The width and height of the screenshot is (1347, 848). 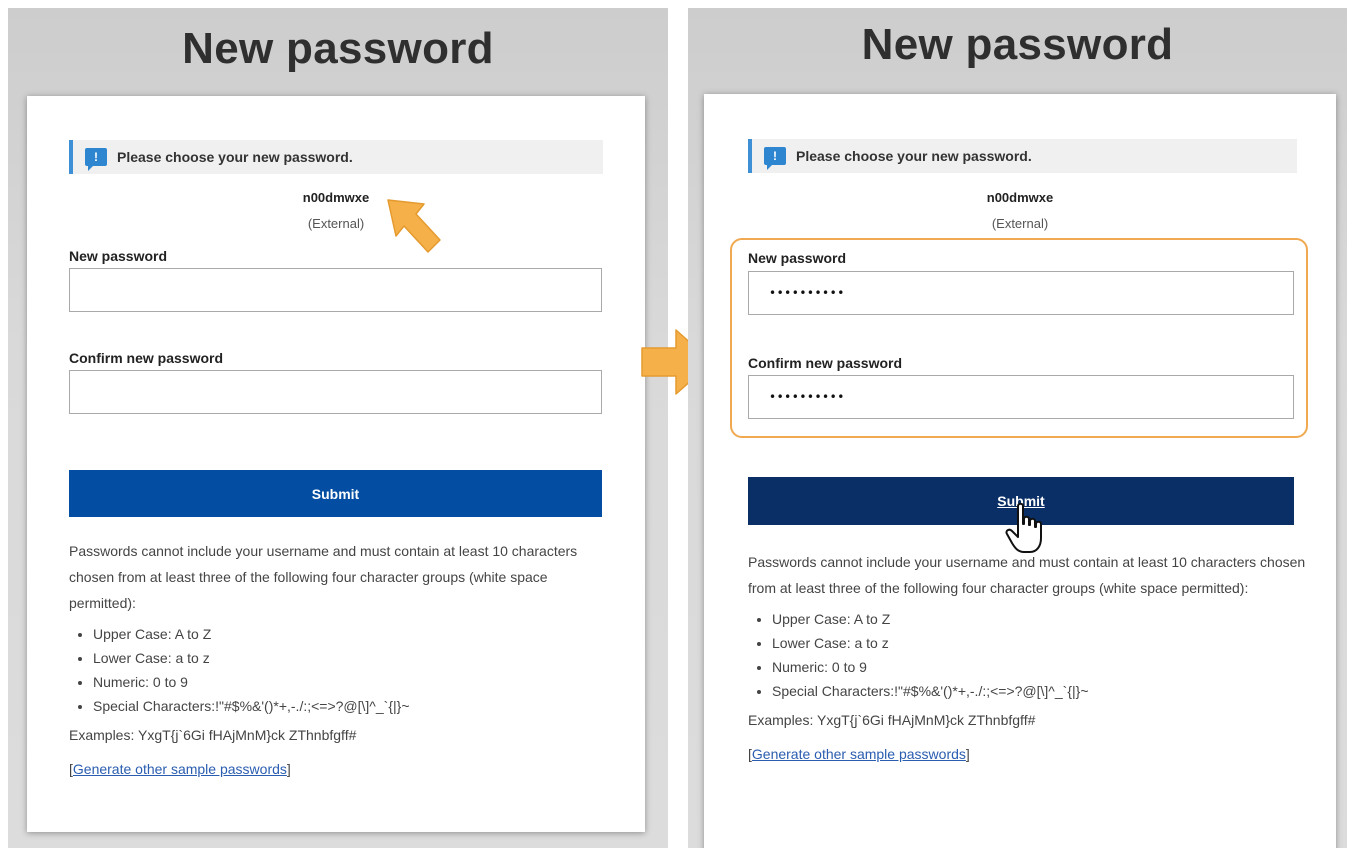 I want to click on hand-pointer-icon, so click(x=1023, y=527).